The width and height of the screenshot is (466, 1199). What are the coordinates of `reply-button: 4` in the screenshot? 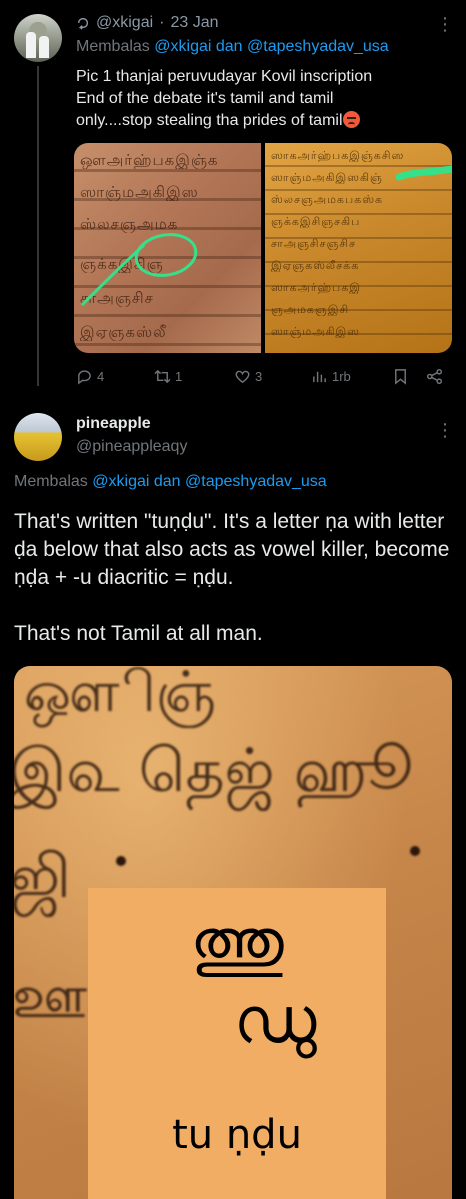 It's located at (90, 376).